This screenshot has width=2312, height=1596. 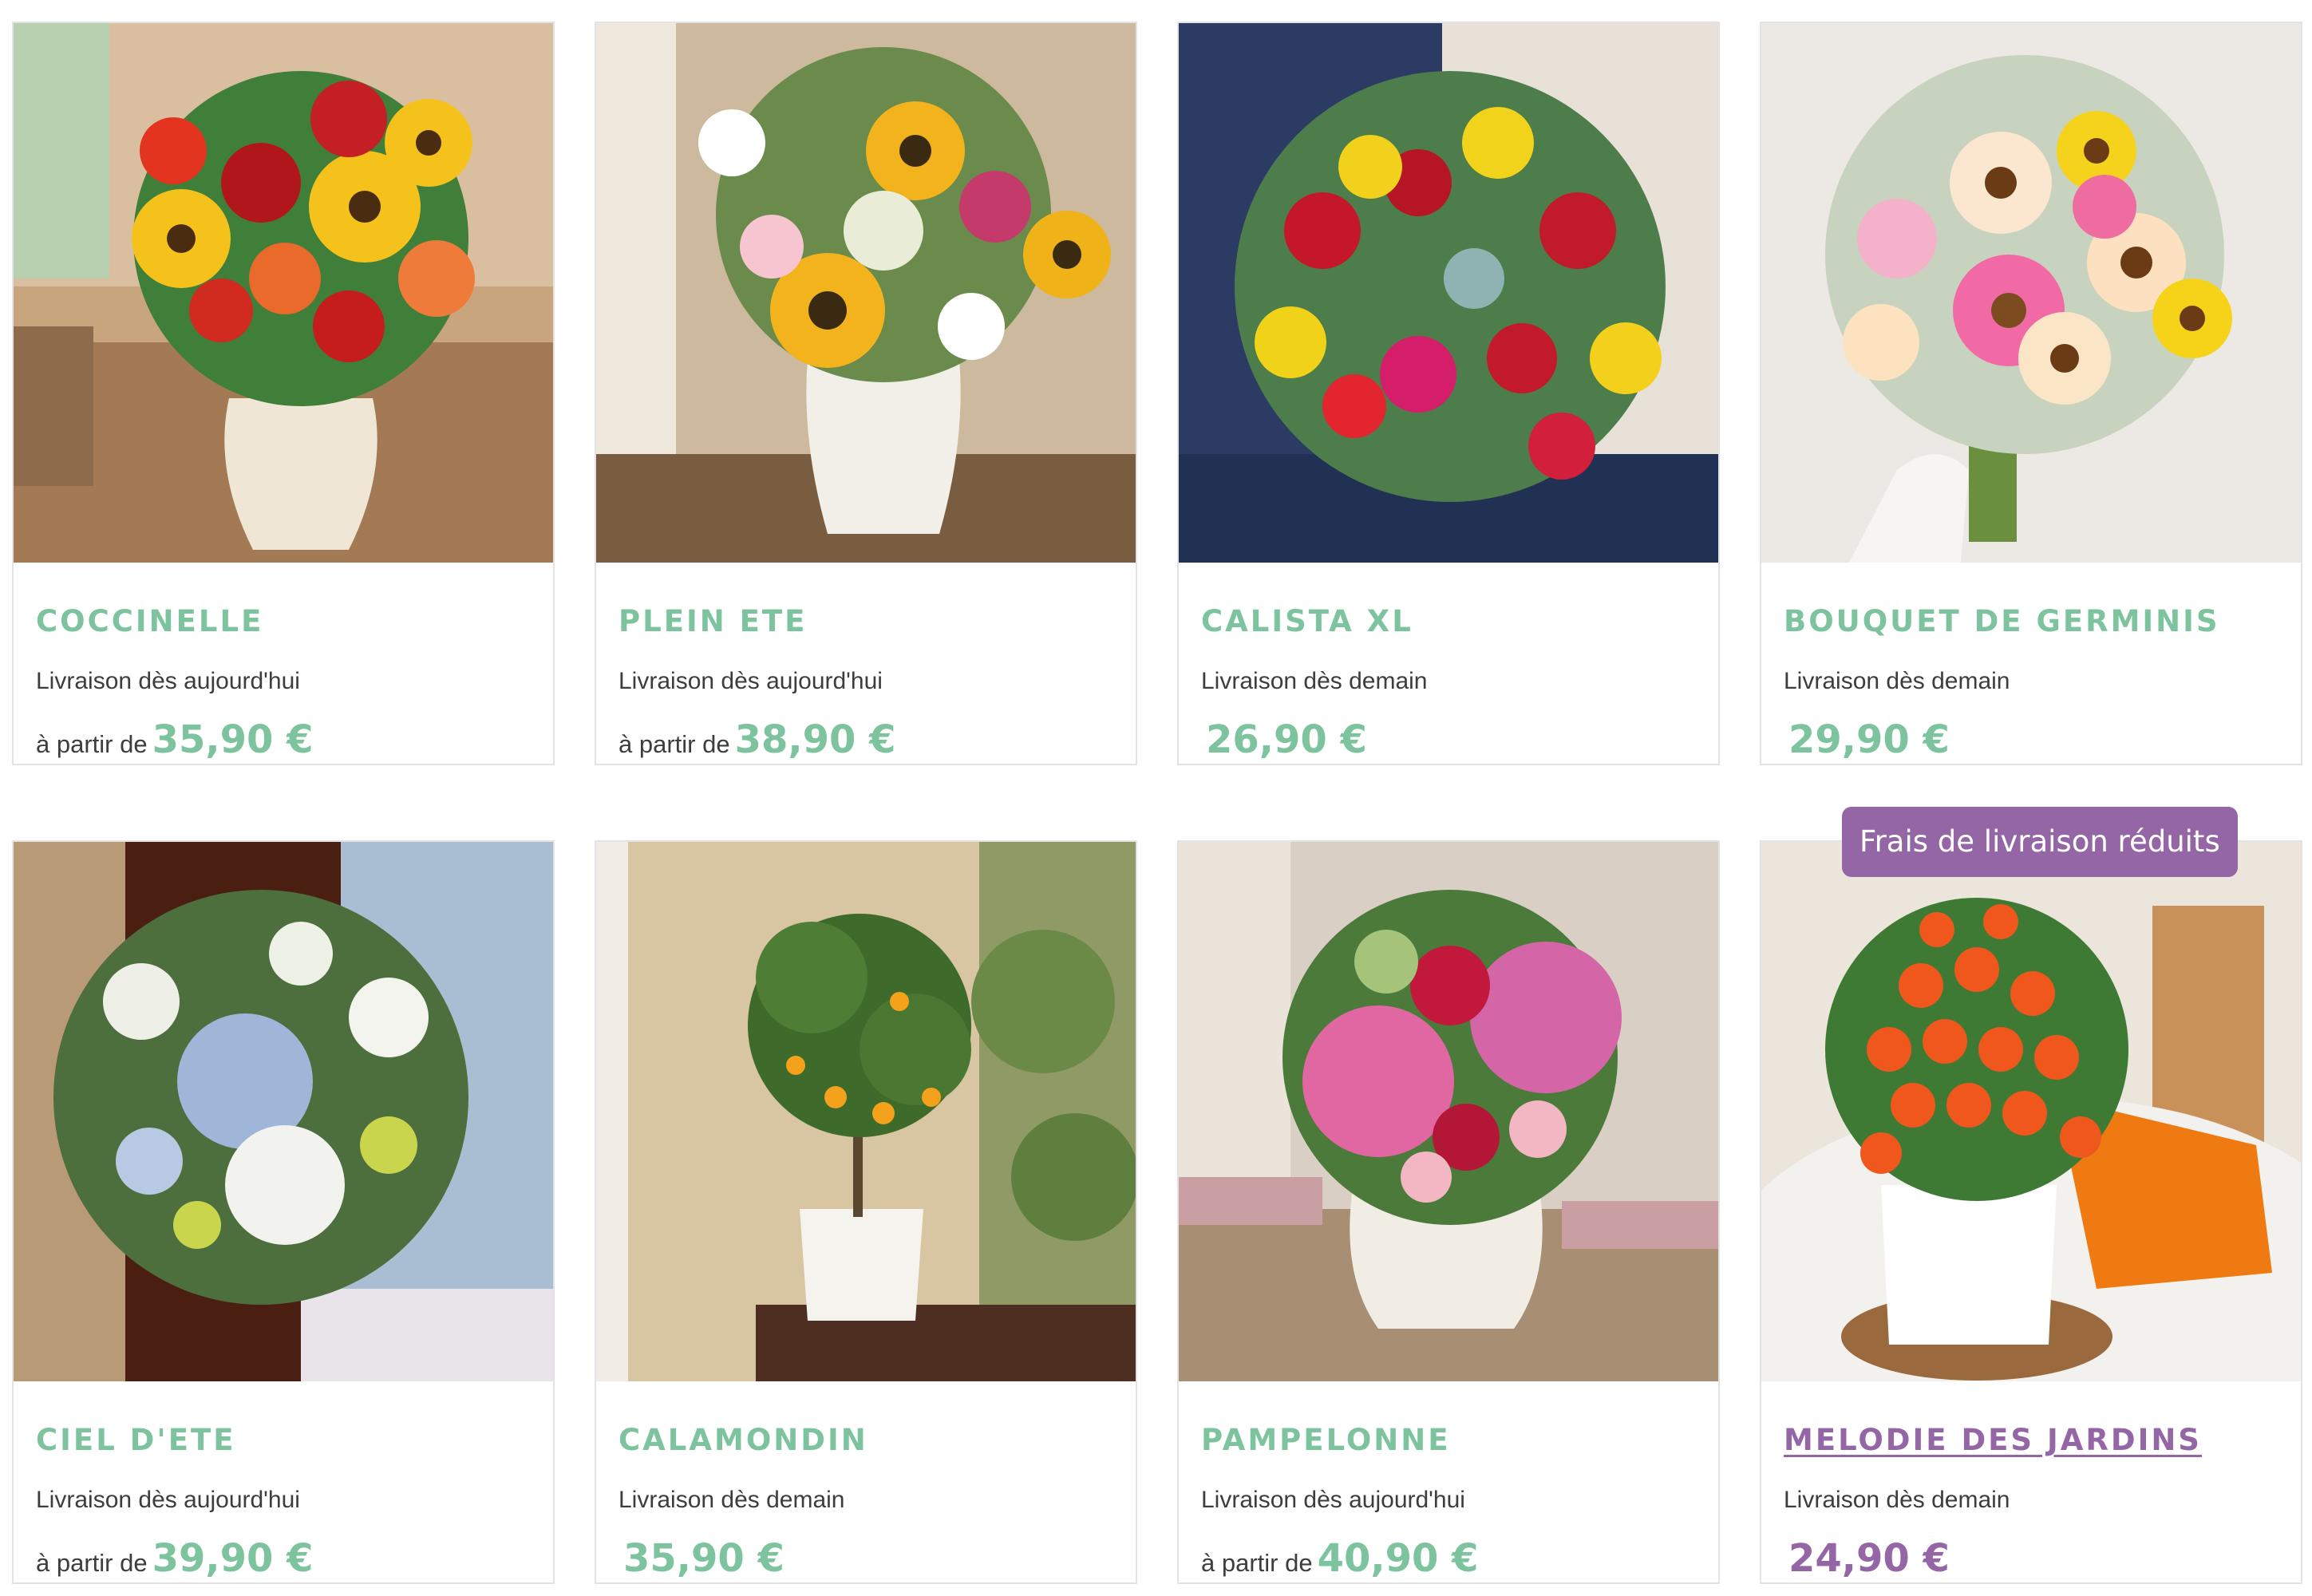 I want to click on product-name: MELODIE DES JARDINS, so click(x=1993, y=1440).